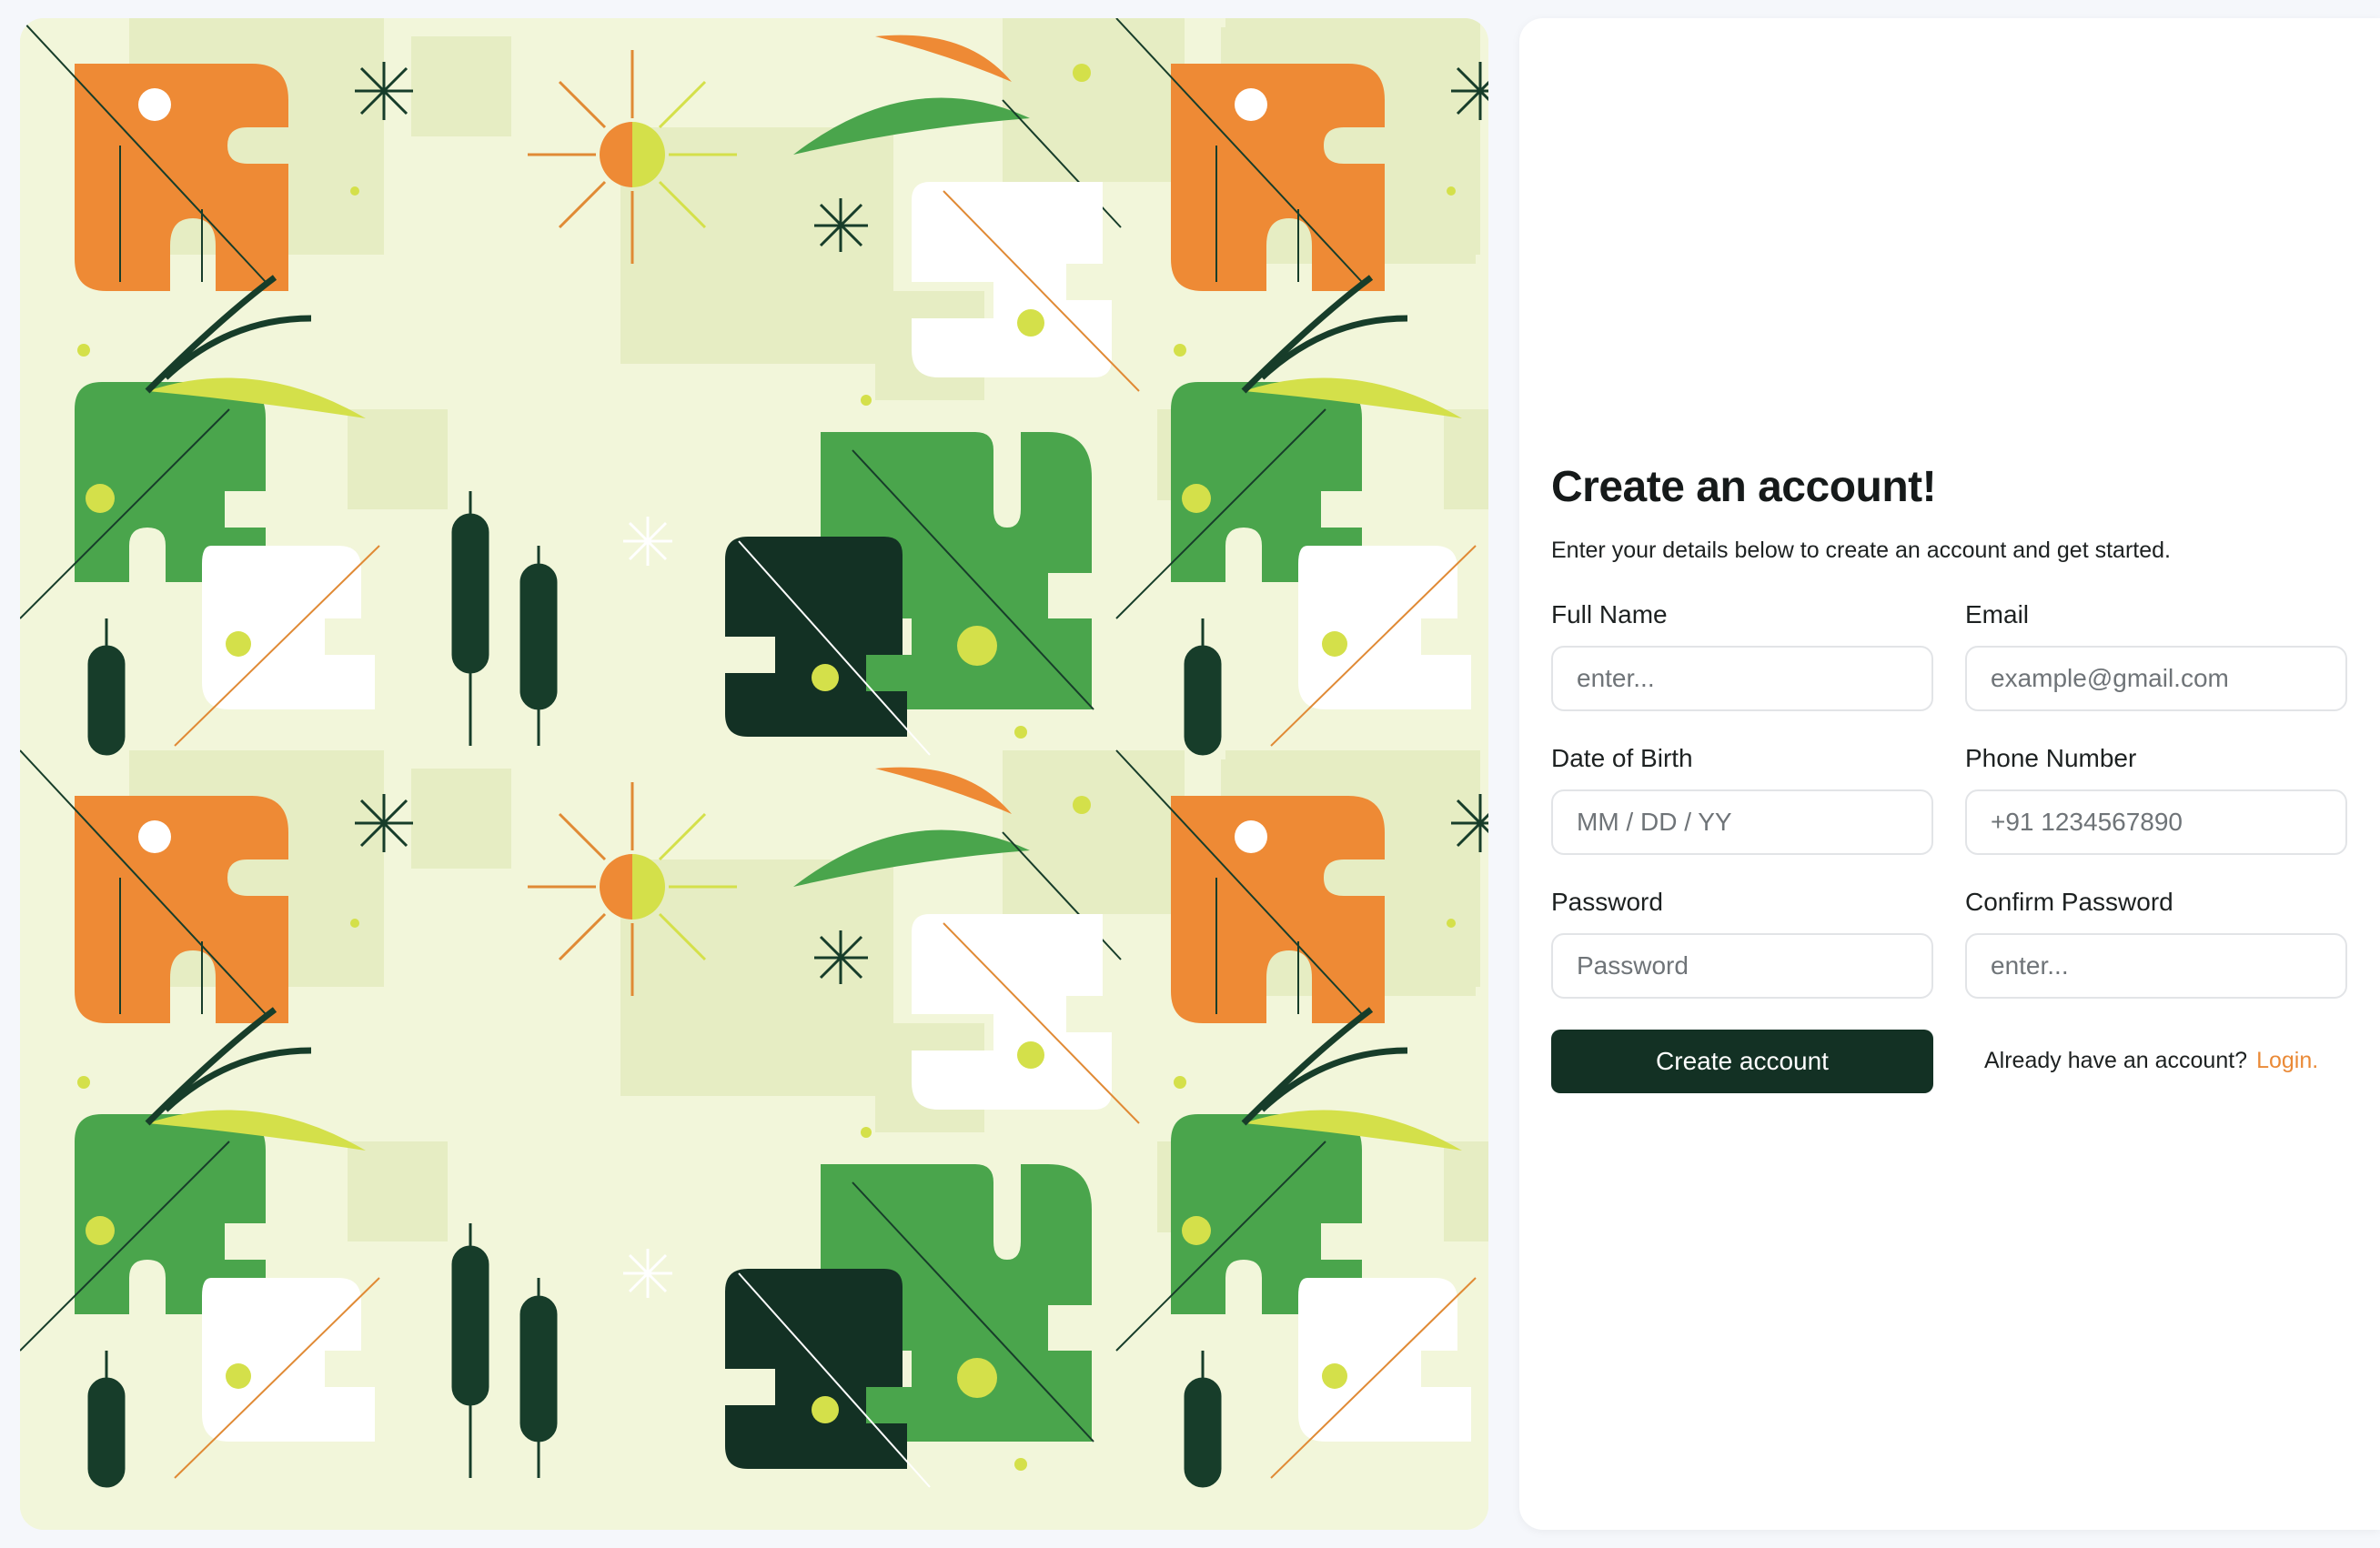 The image size is (2380, 1548). I want to click on create-account-button: Create account, so click(1742, 1061).